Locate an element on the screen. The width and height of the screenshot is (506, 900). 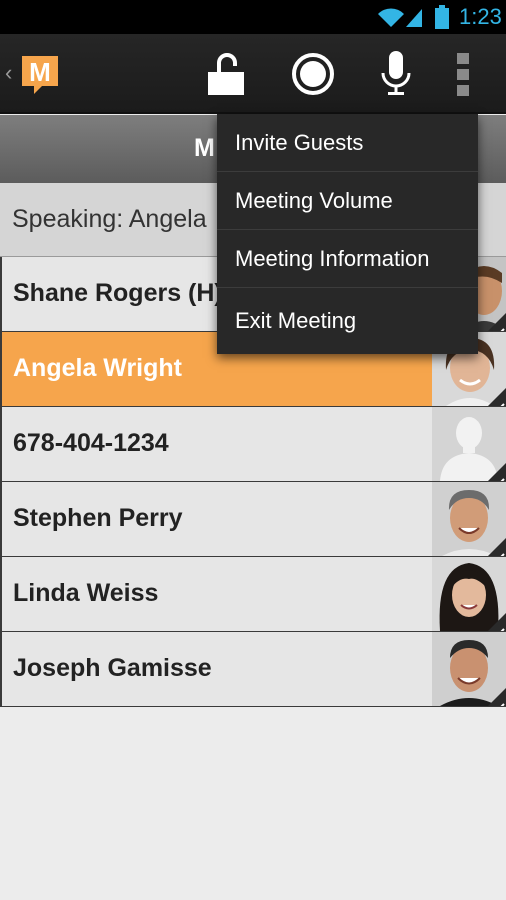
participant-name: Angela Wright is located at coordinates (97, 368).